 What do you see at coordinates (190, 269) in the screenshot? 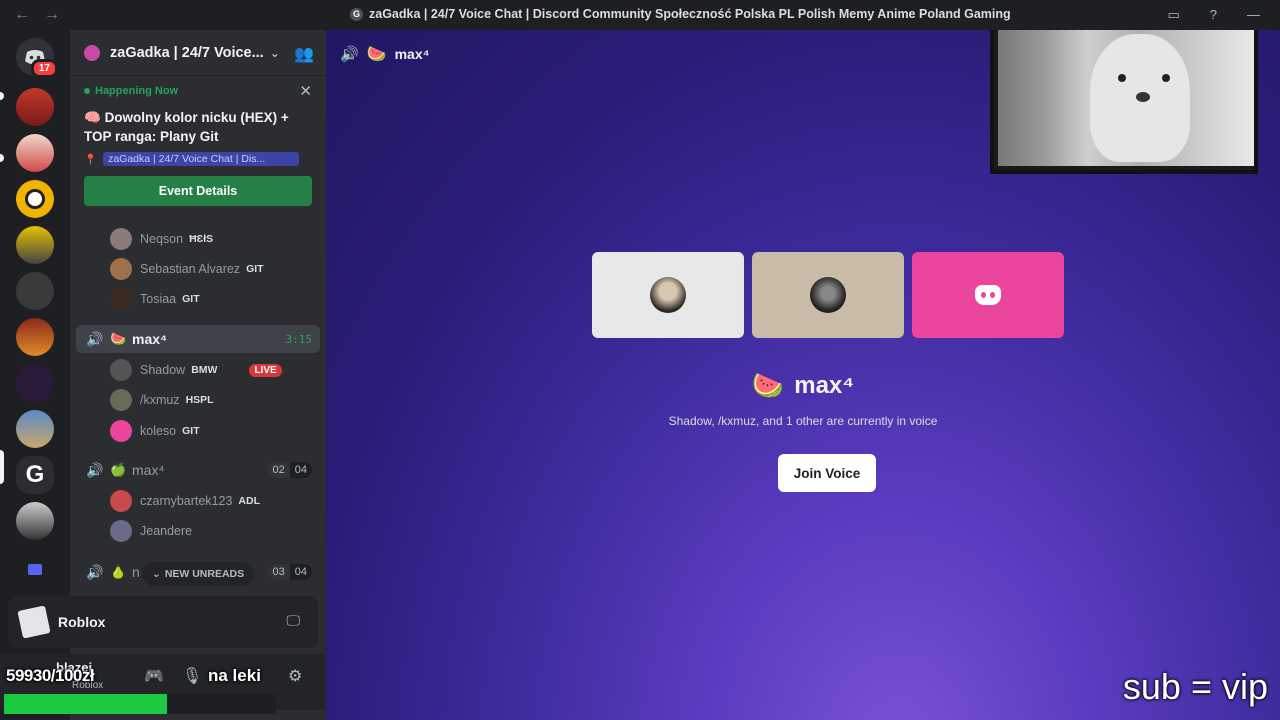
I see `username: Sebastian Alvarez` at bounding box center [190, 269].